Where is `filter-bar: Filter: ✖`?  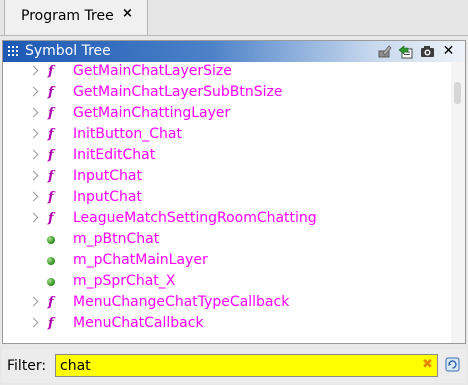 filter-bar: Filter: ✖ is located at coordinates (234, 366).